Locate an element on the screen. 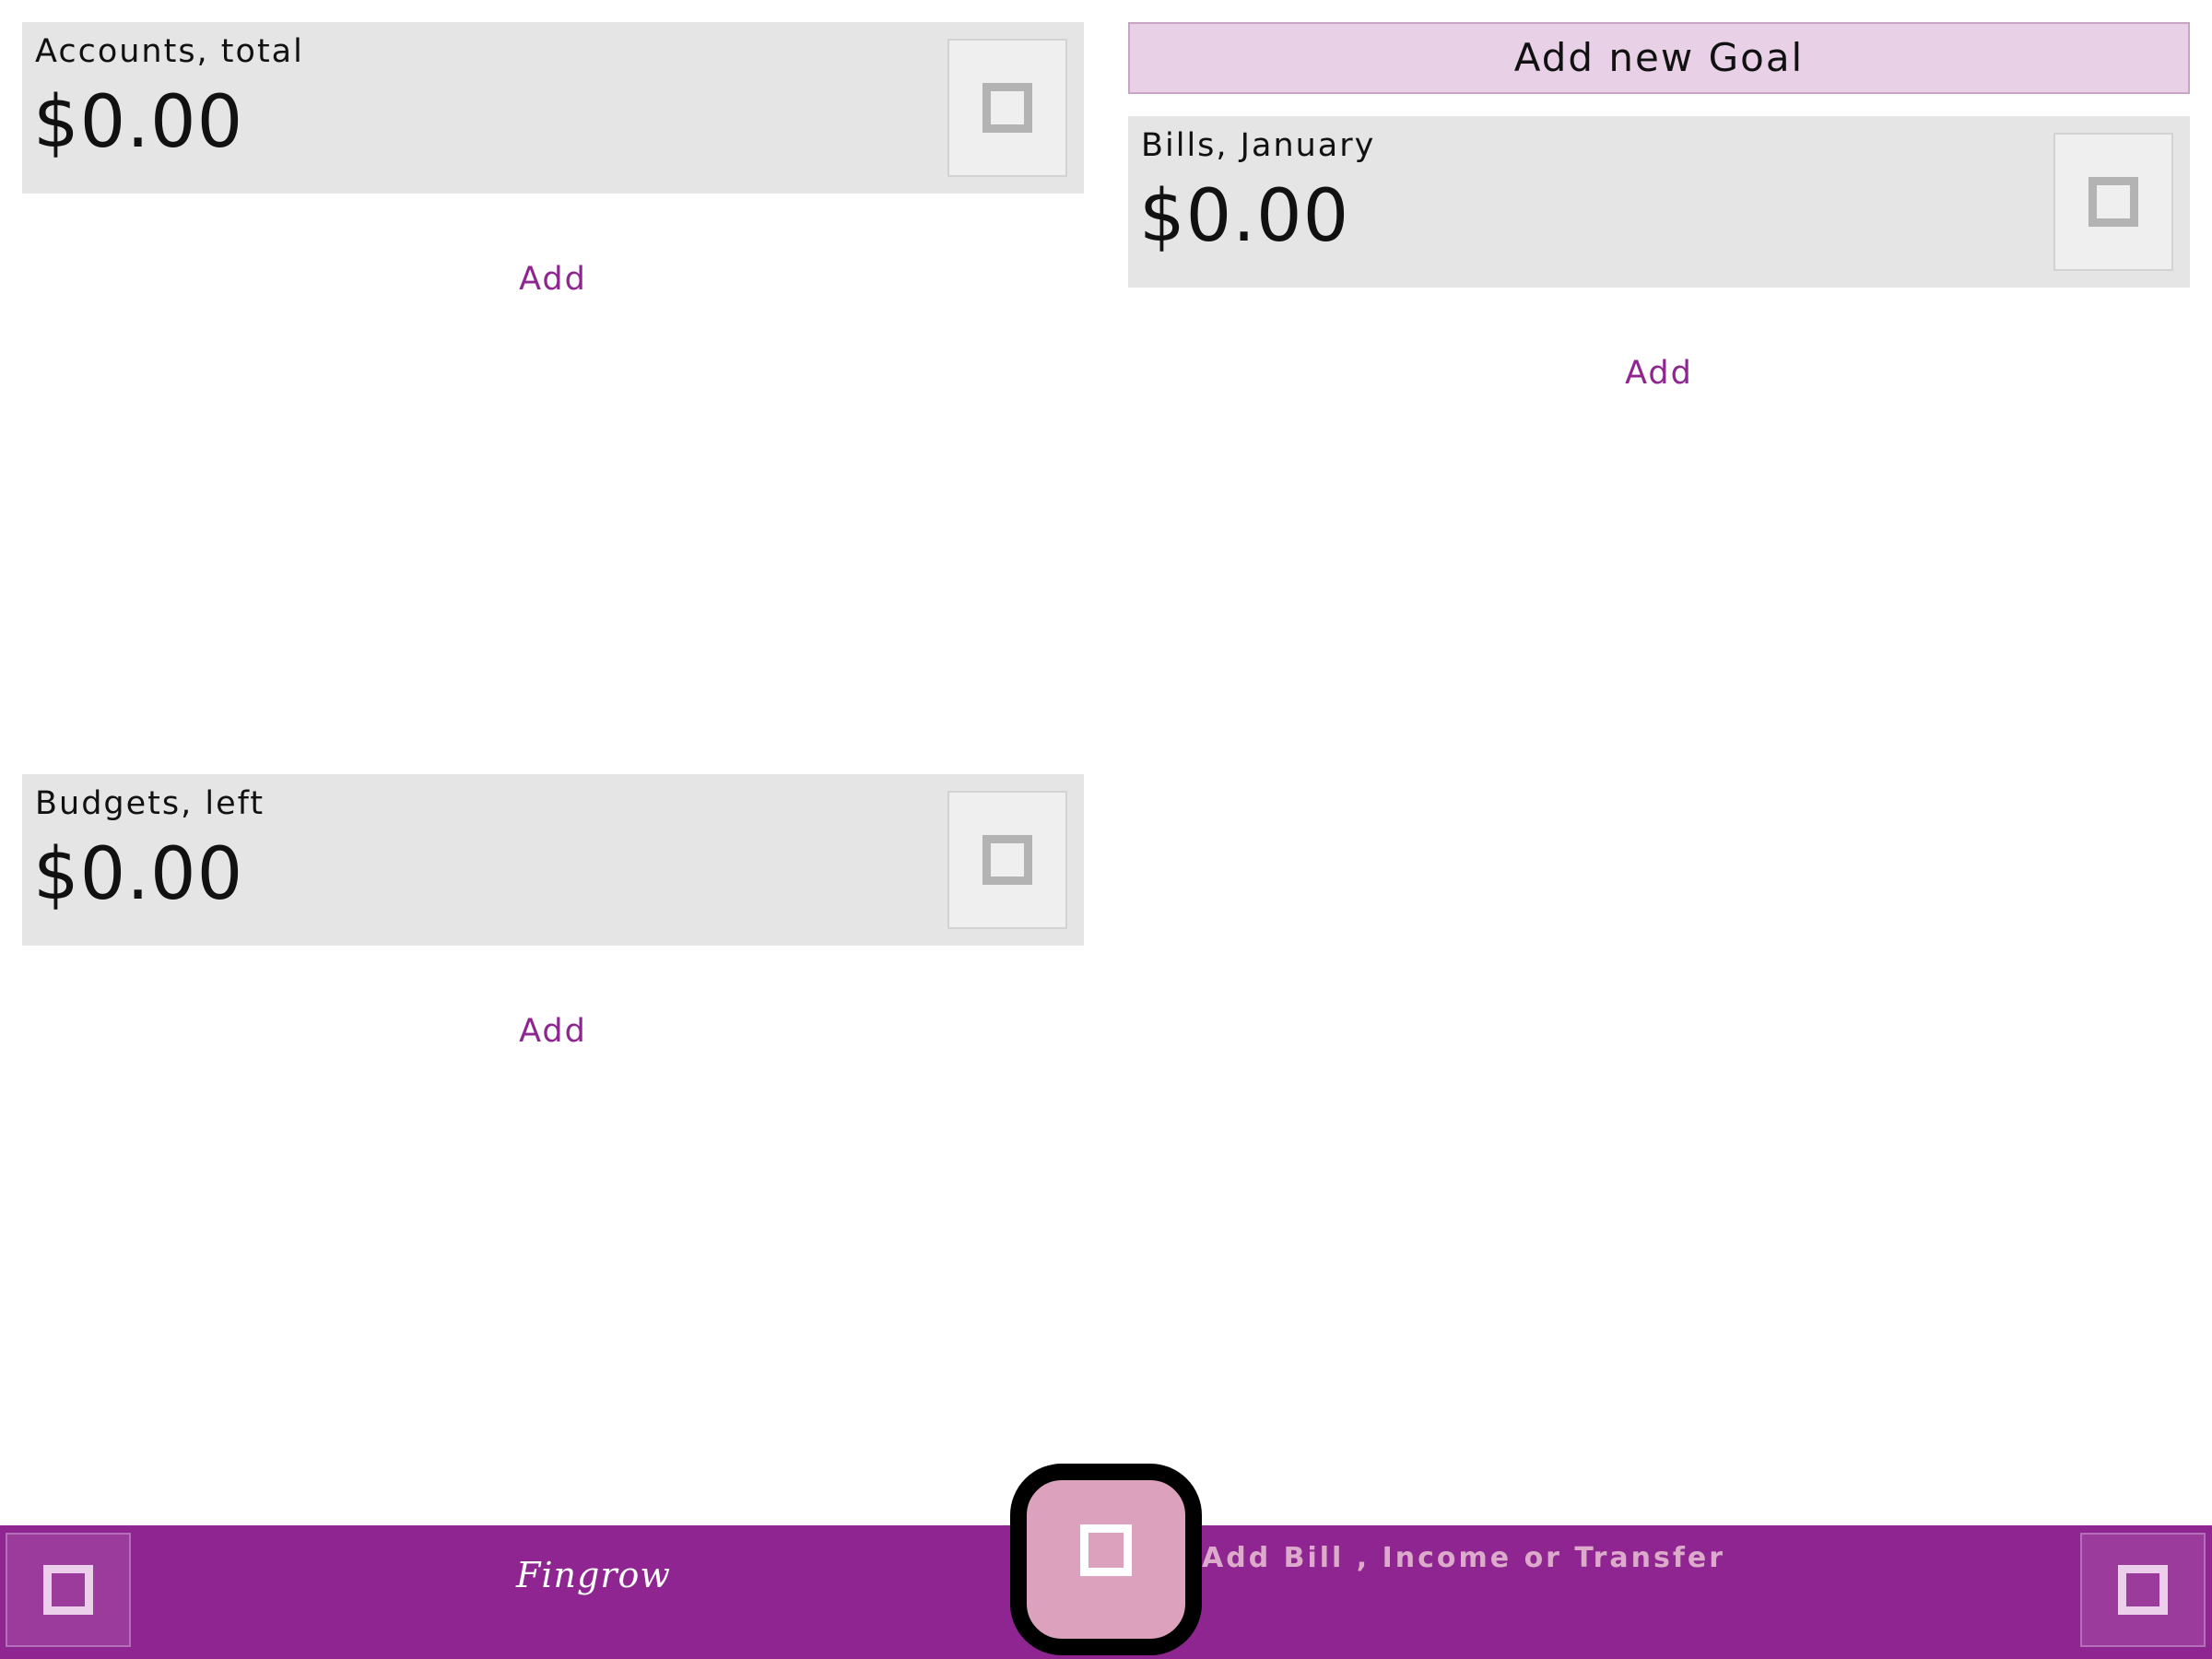 This screenshot has height=1659, width=2212. add-goal-button: Add new Goal is located at coordinates (1659, 58).